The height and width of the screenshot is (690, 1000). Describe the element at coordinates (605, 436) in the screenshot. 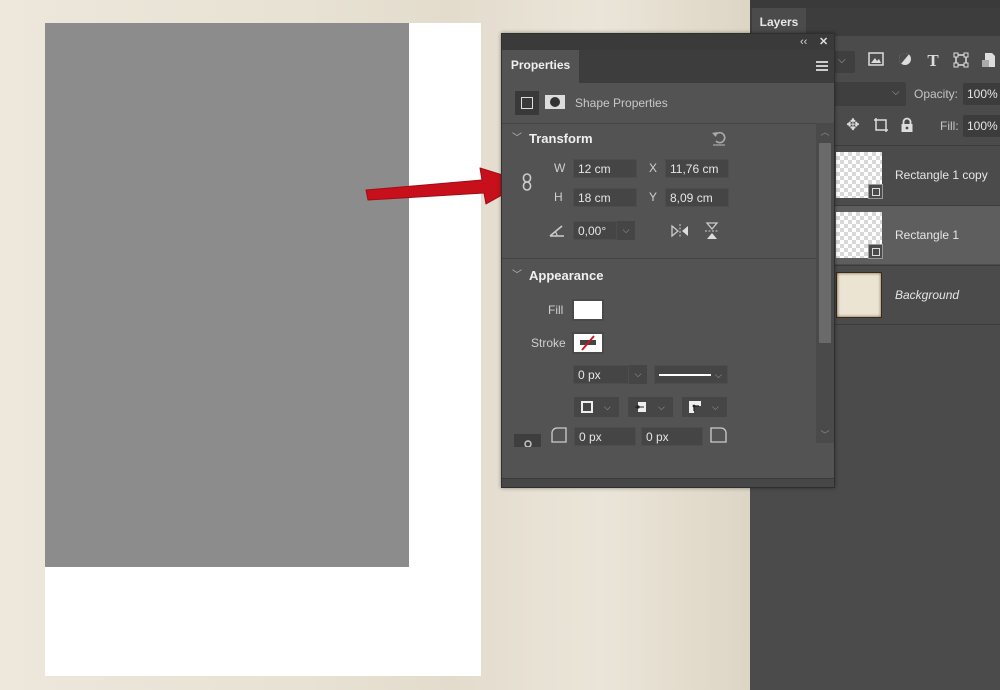

I see `corner-radius-top-left-input: 0 px` at that location.